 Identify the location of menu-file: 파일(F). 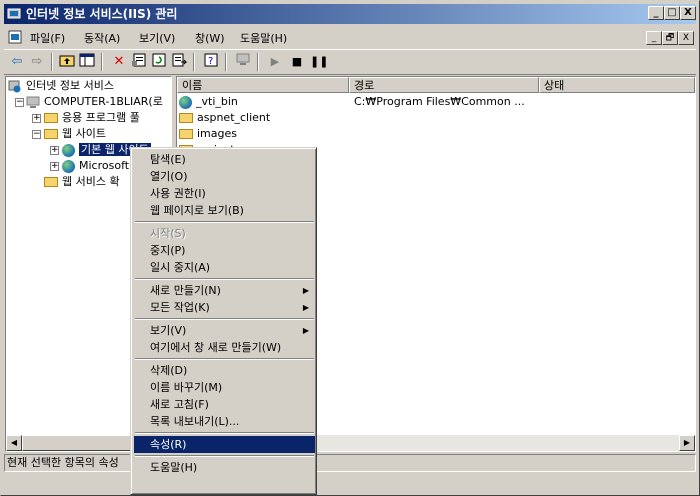
(47, 38).